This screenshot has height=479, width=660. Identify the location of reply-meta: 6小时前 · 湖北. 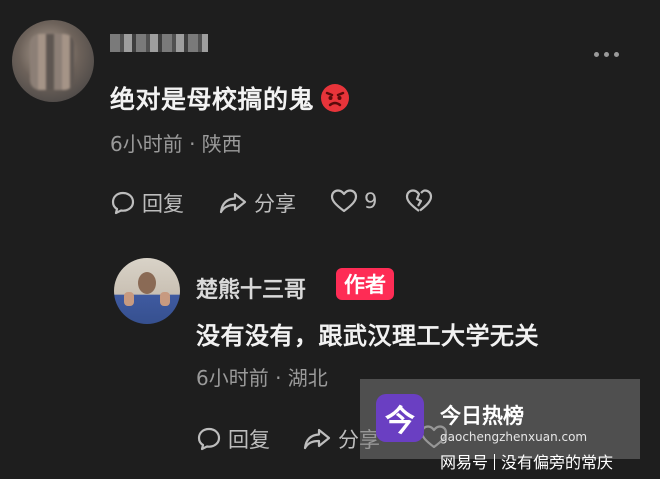
(262, 378).